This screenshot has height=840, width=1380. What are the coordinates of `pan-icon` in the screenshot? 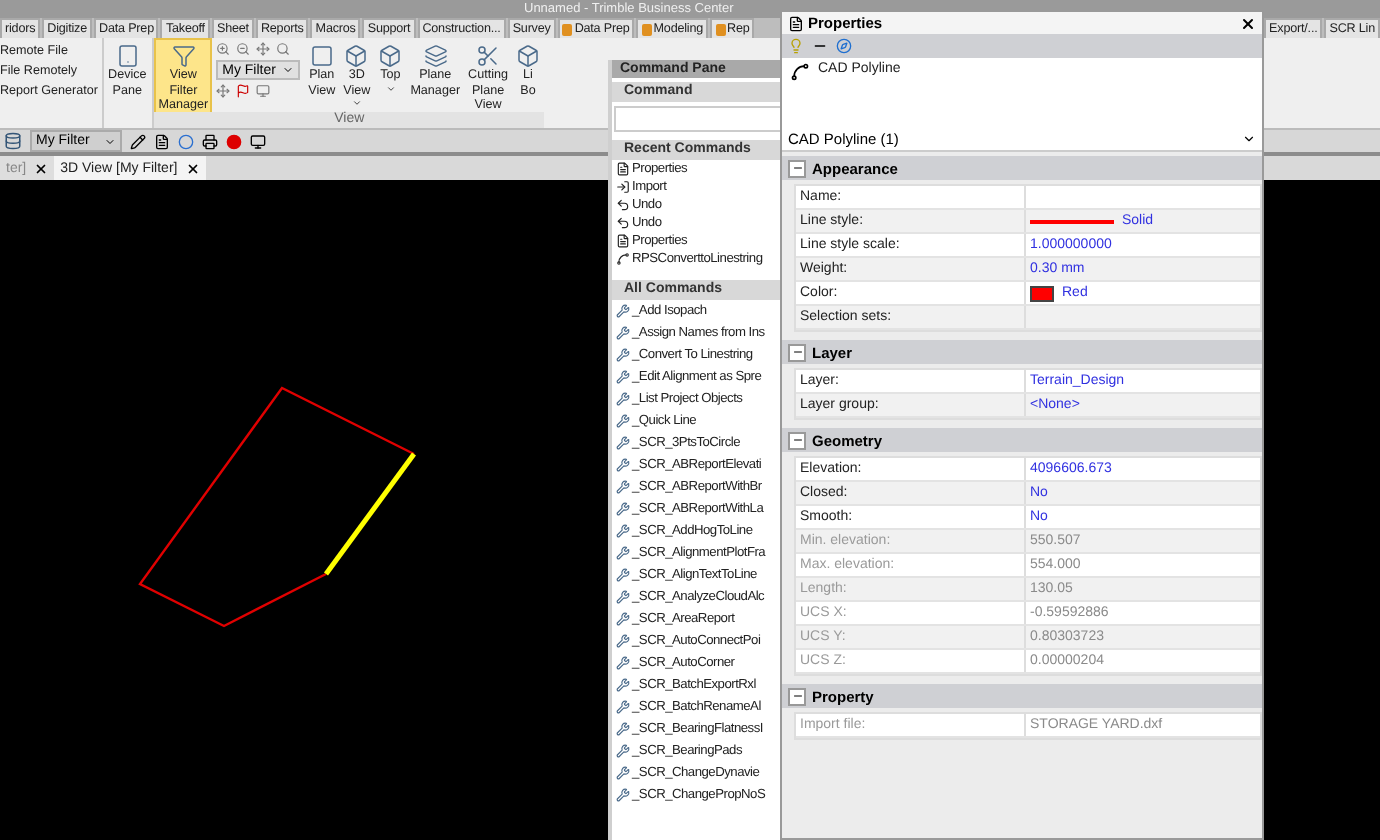 It's located at (263, 49).